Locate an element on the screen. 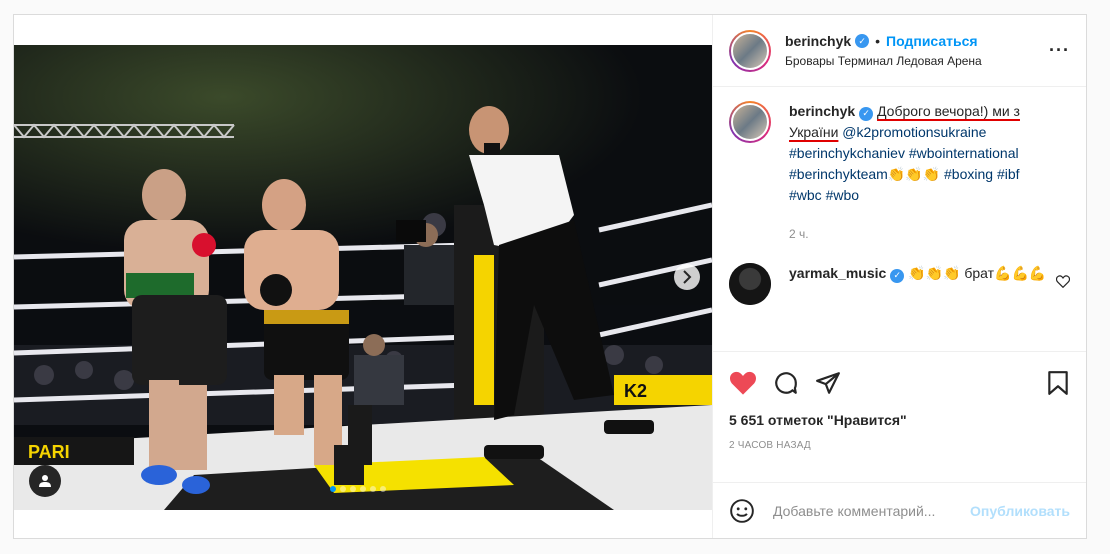 Image resolution: width=1110 pixels, height=554 pixels. tagged-users-button is located at coordinates (45, 481).